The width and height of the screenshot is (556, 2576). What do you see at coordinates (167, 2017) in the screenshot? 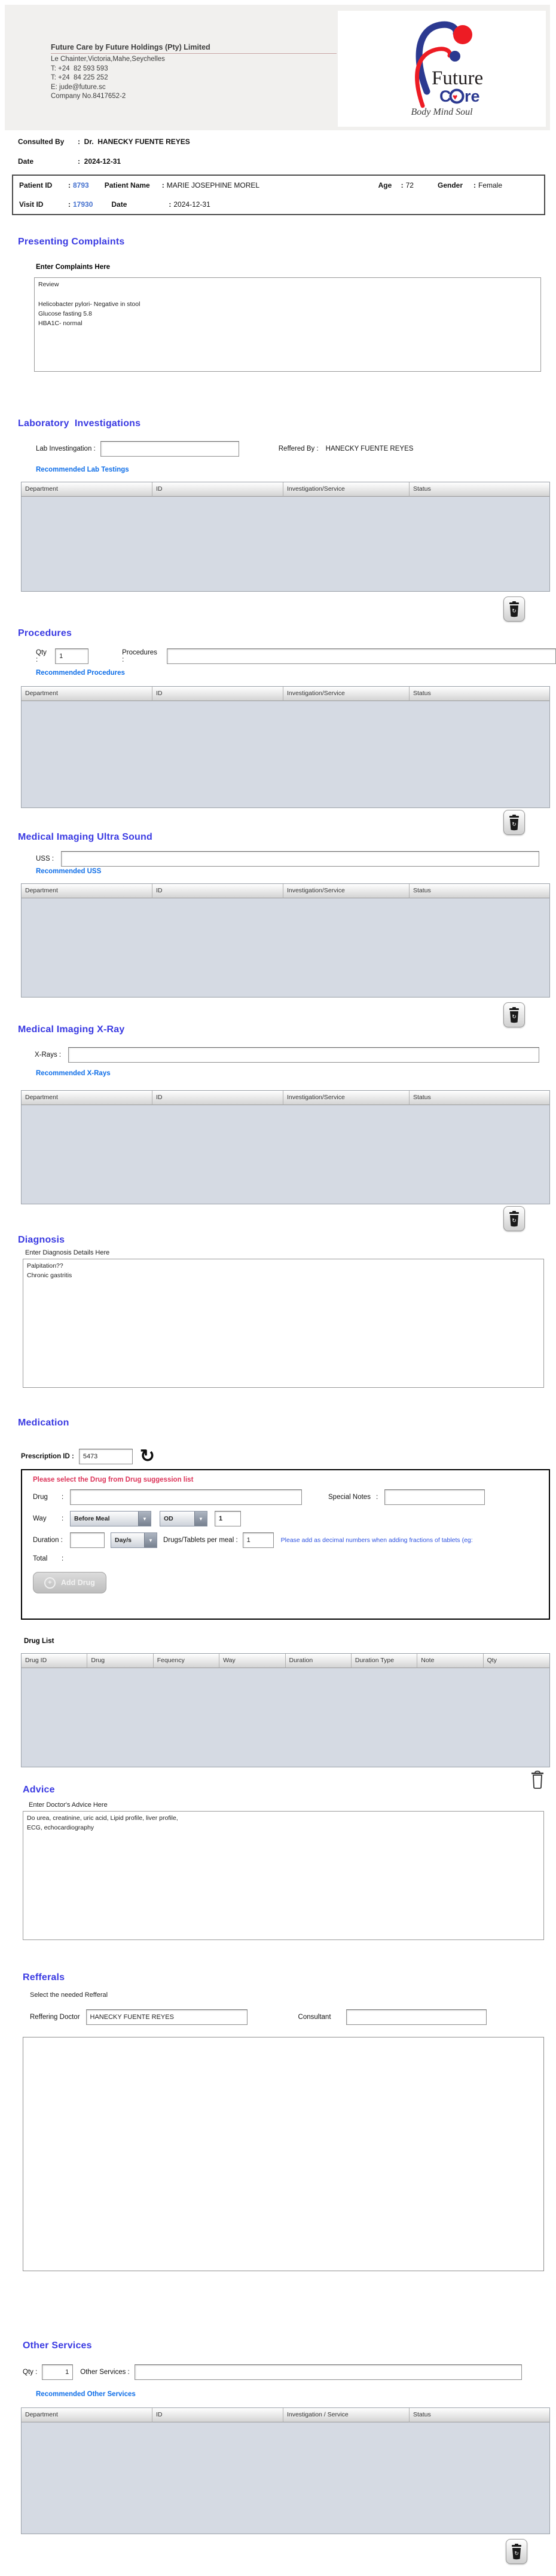
I see `referring-doctor-input` at bounding box center [167, 2017].